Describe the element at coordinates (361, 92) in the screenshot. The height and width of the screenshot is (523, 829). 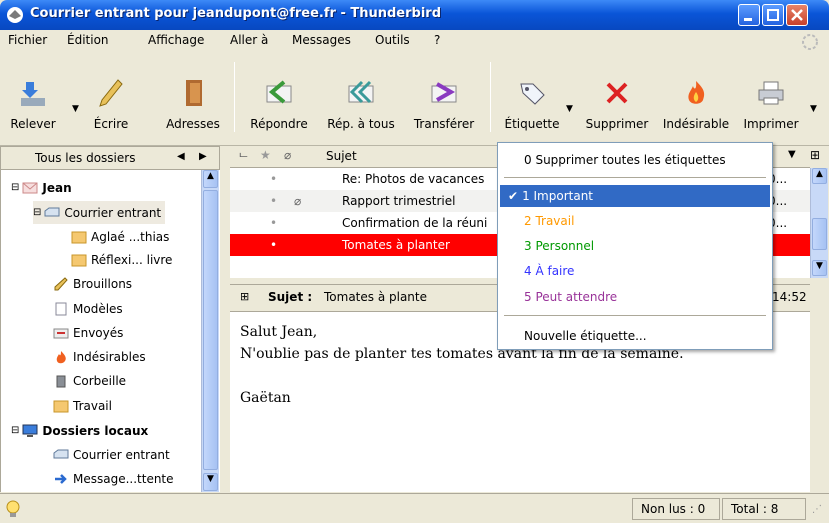
I see `reply-all-icon` at that location.